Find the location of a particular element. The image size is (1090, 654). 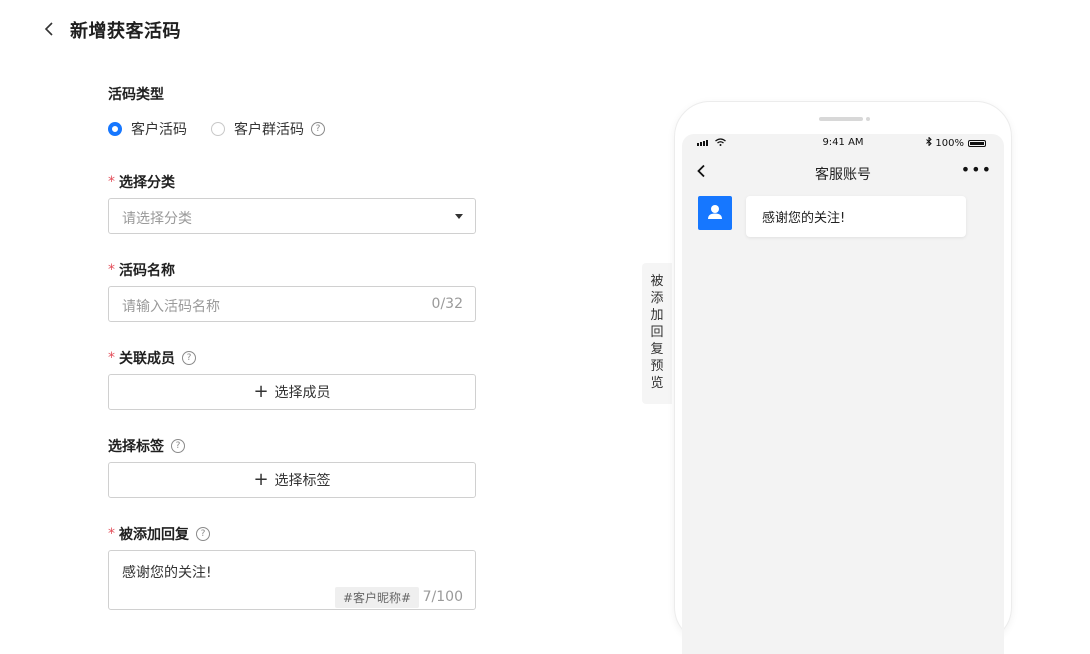

radio-group-code: 客户群活码 ? is located at coordinates (268, 129).